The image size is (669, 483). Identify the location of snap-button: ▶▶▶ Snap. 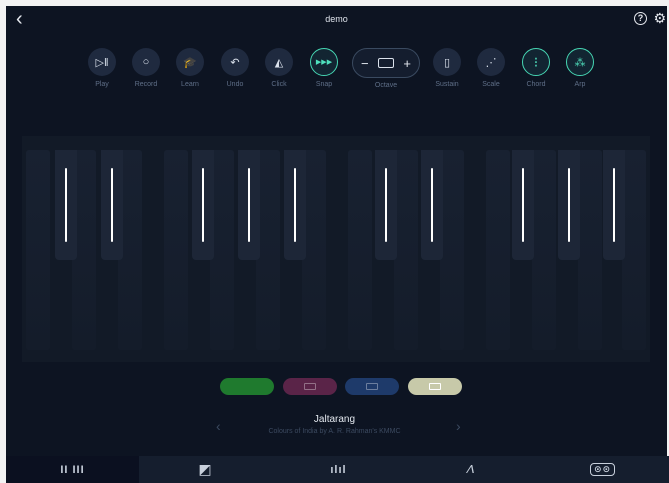
(324, 68).